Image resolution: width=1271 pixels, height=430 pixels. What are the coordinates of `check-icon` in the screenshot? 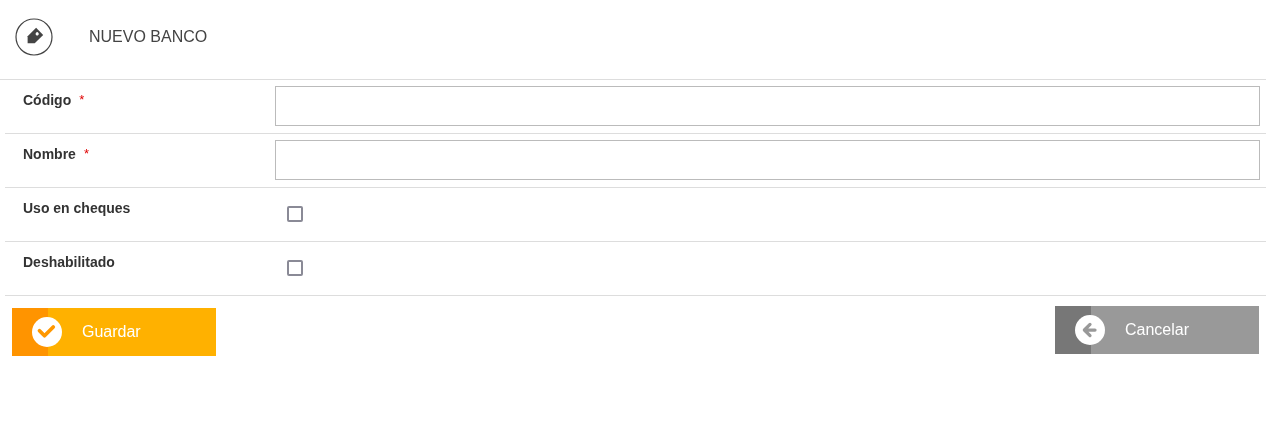 It's located at (47, 332).